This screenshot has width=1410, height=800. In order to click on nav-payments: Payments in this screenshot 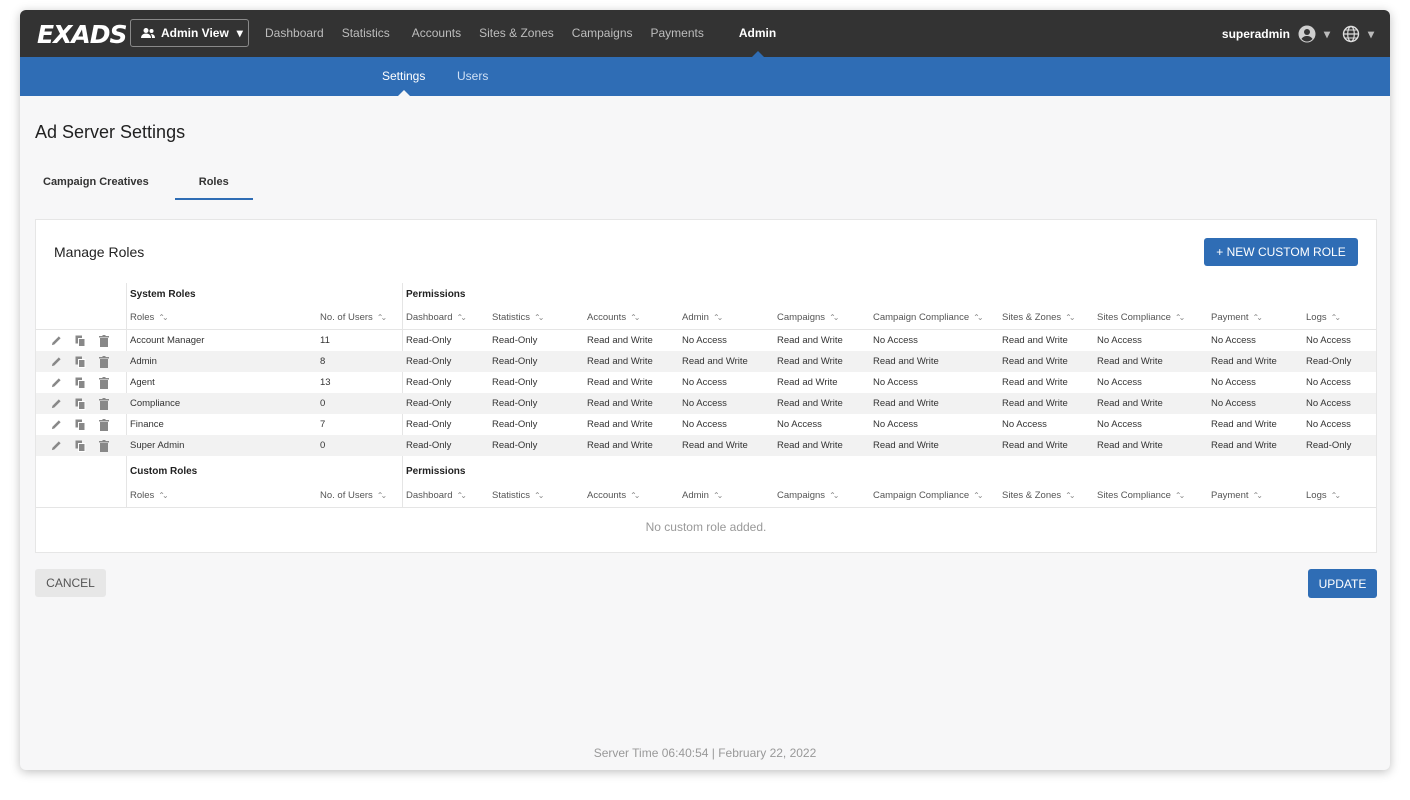, I will do `click(677, 33)`.